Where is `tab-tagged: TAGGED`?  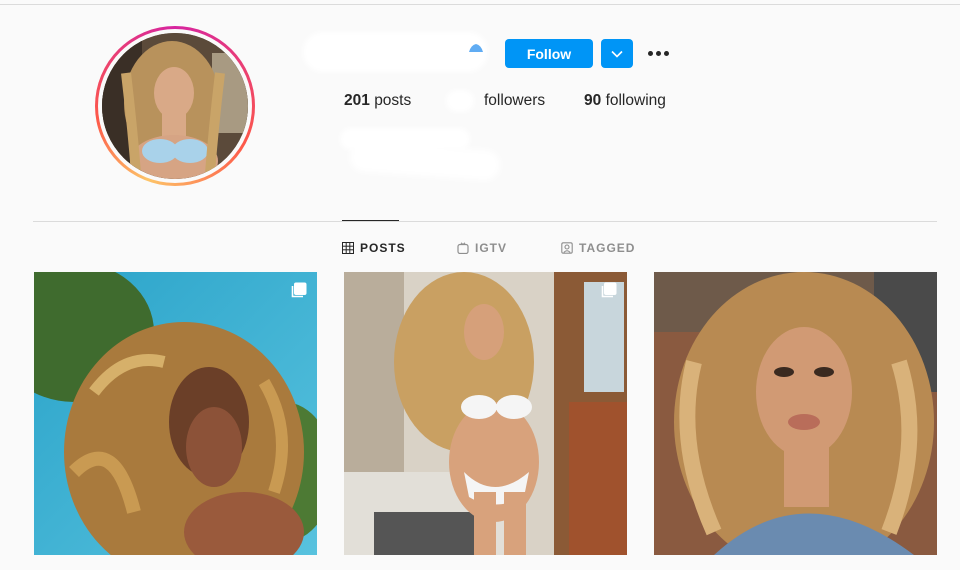
tab-tagged: TAGGED is located at coordinates (598, 248).